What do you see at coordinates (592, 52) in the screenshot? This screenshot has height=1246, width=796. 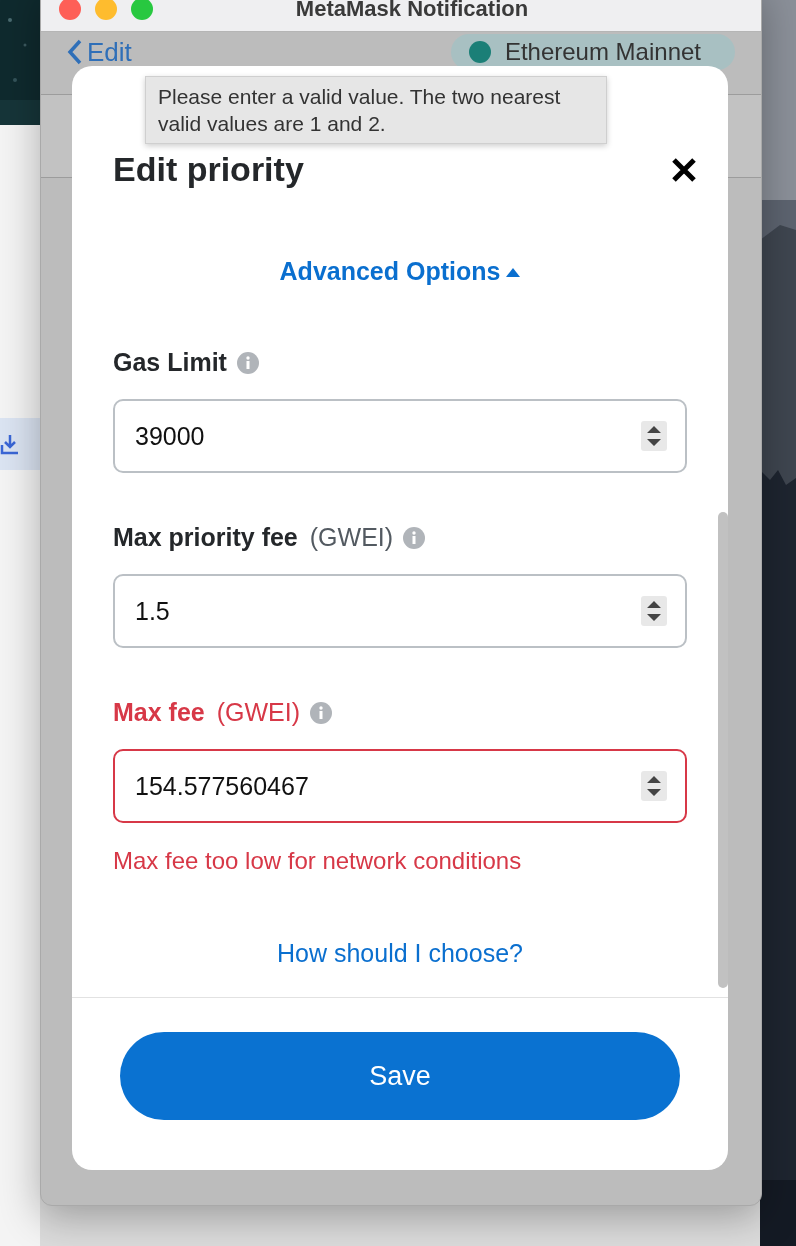 I see `network-selector: Ethereum Mainnet` at bounding box center [592, 52].